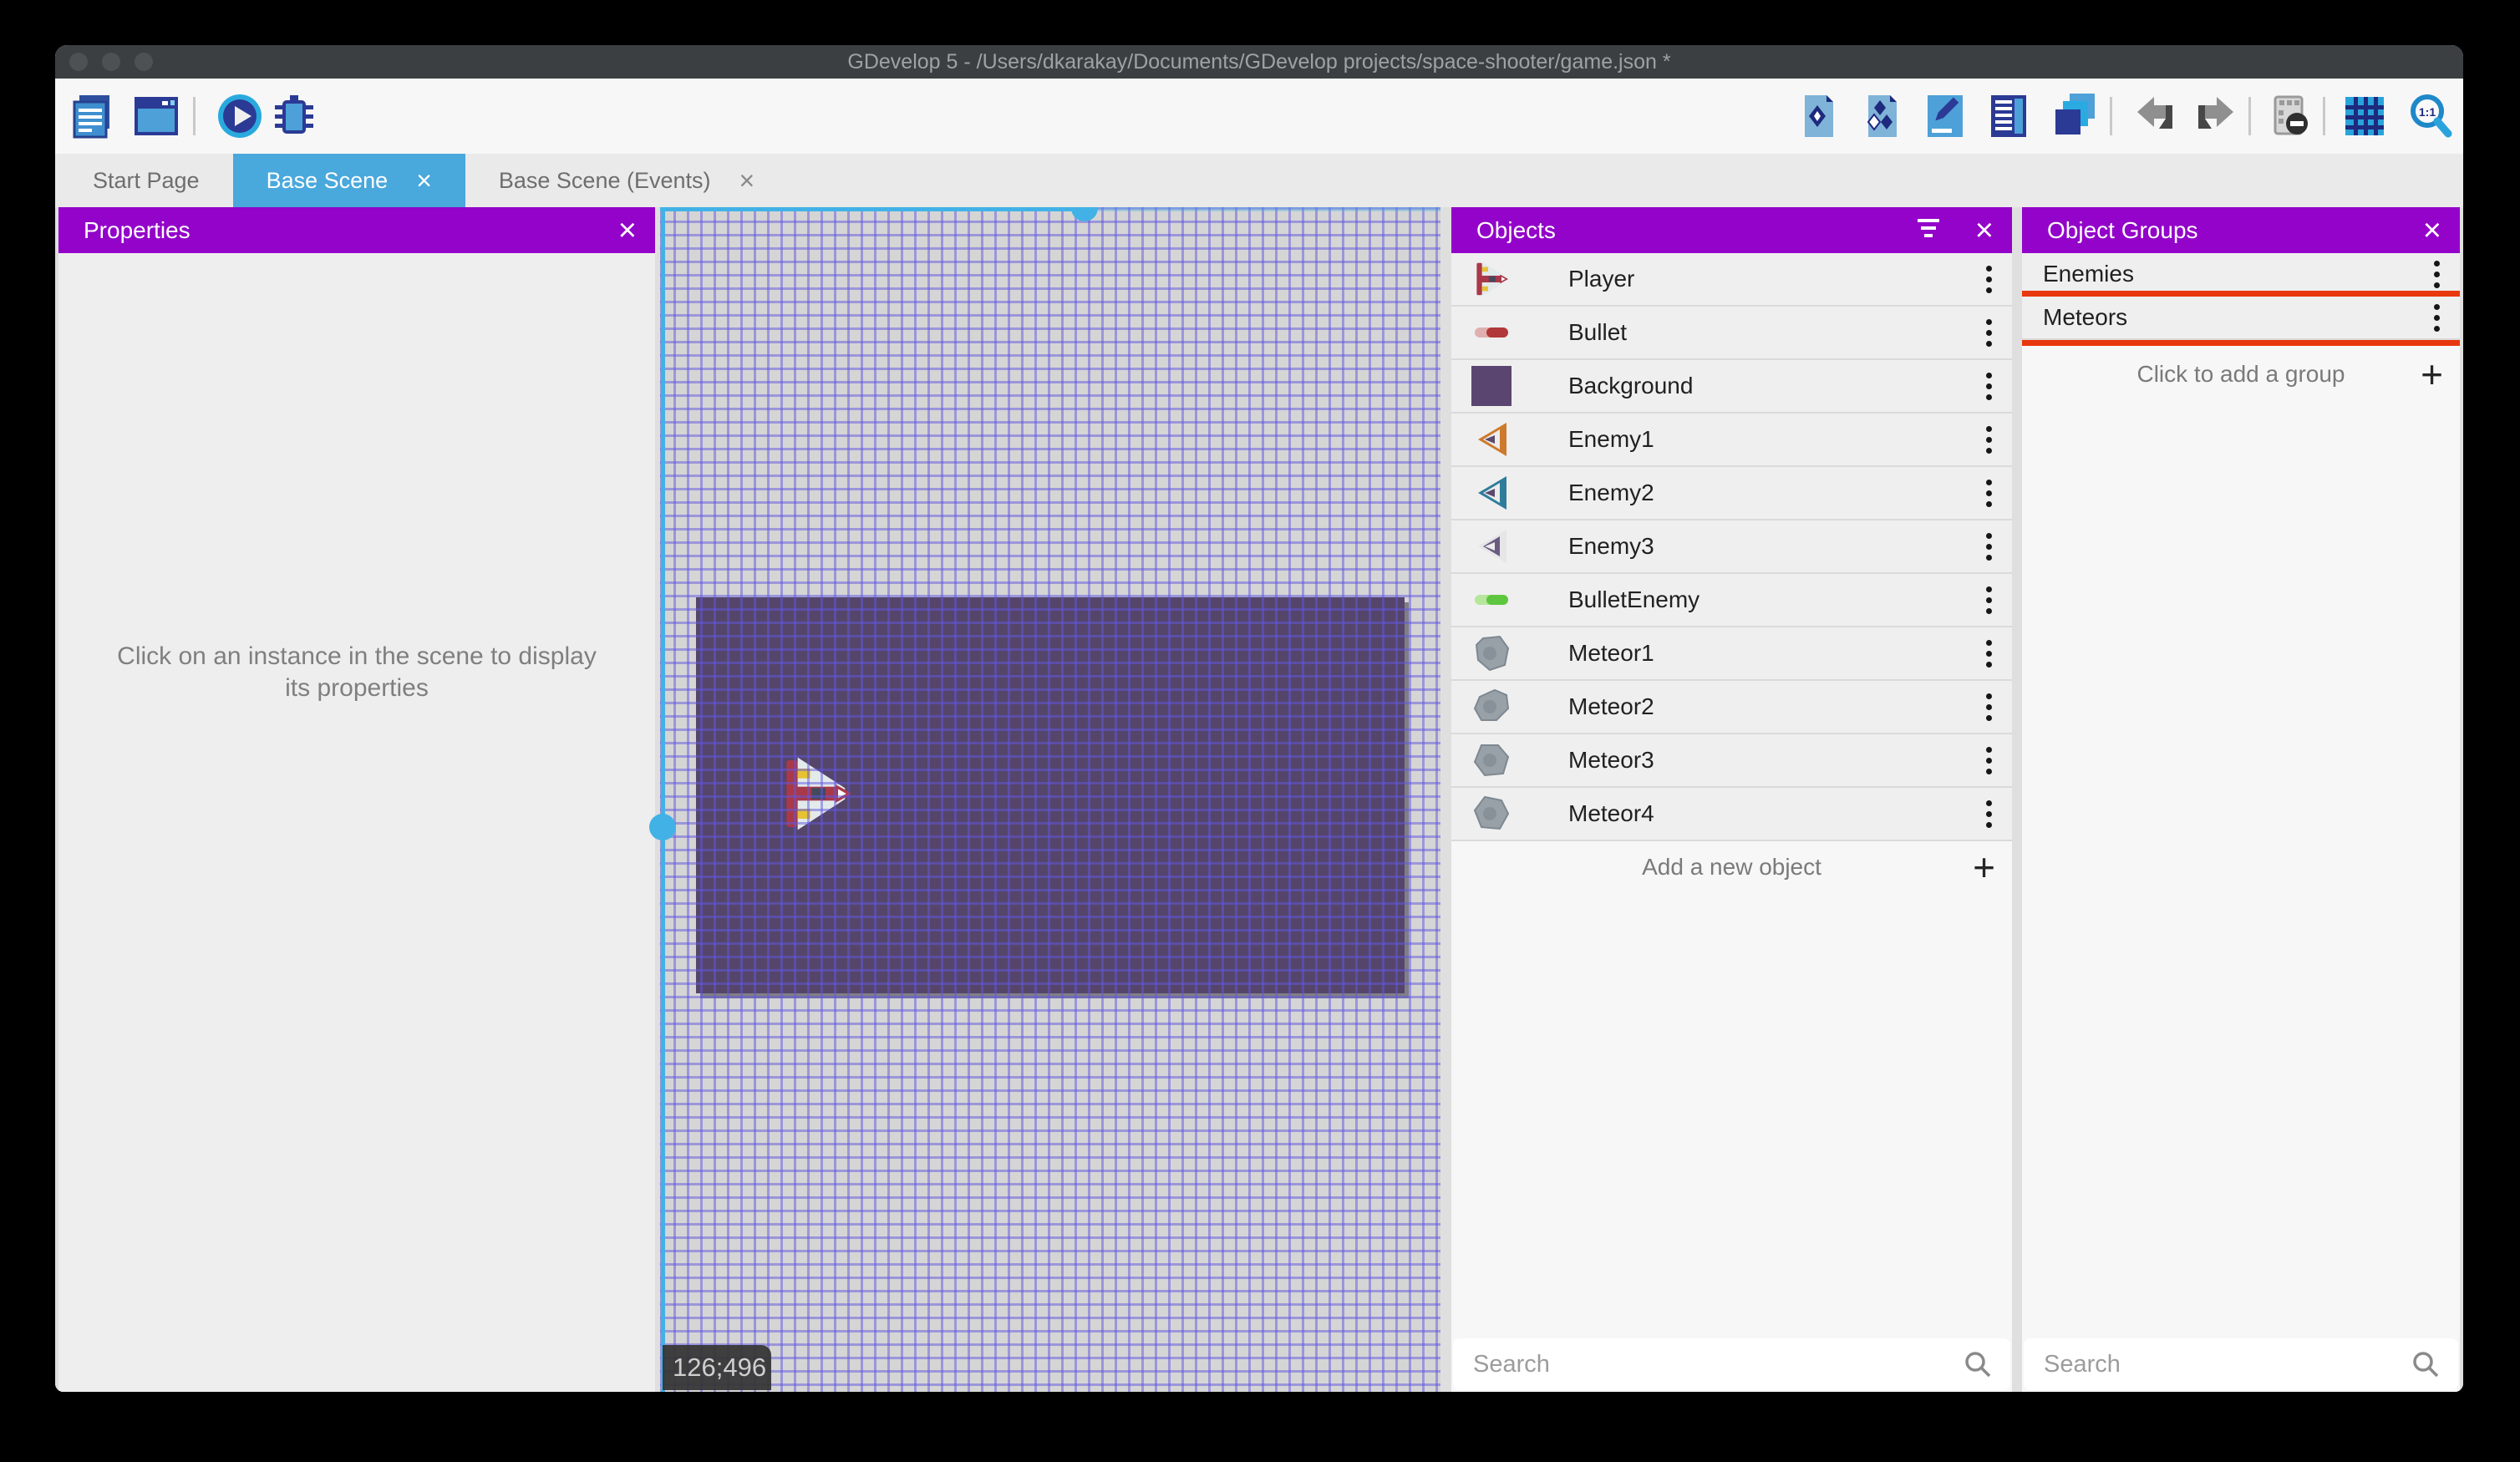 The height and width of the screenshot is (1462, 2520). What do you see at coordinates (1717, 1364) in the screenshot?
I see `objects-search-input` at bounding box center [1717, 1364].